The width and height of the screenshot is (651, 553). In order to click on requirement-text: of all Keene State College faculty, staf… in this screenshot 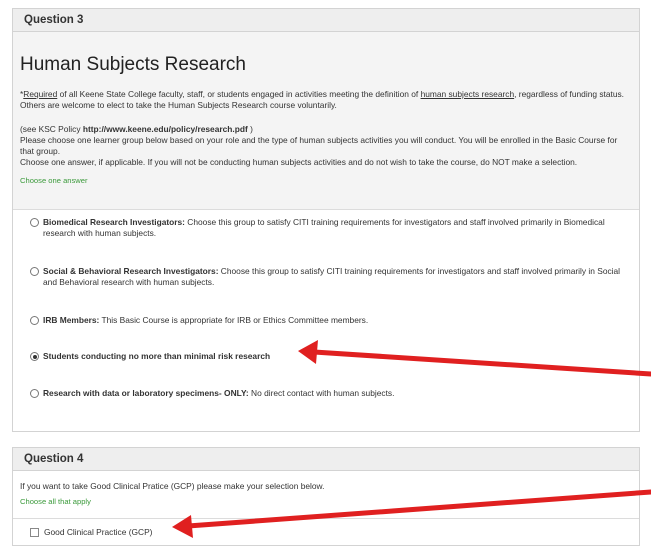, I will do `click(239, 94)`.